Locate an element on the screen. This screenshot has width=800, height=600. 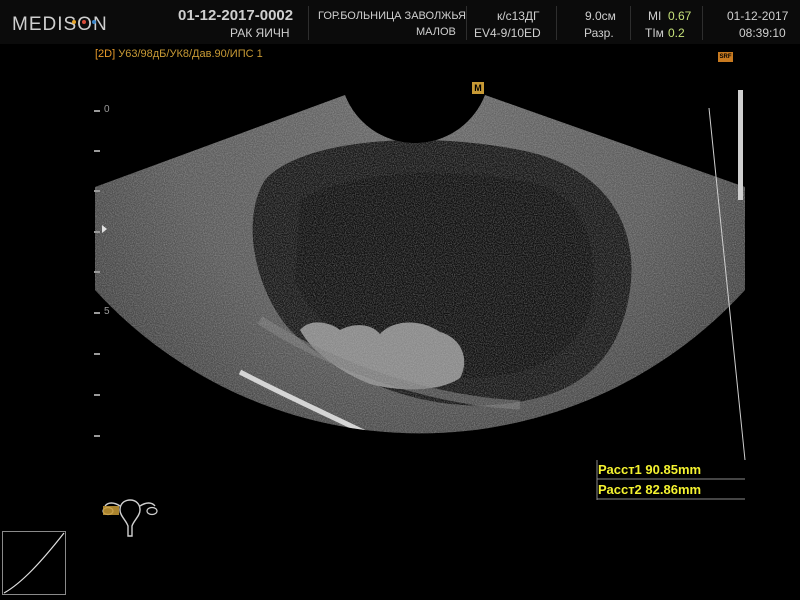
probe-model: EV4-9/10ED is located at coordinates (507, 33).